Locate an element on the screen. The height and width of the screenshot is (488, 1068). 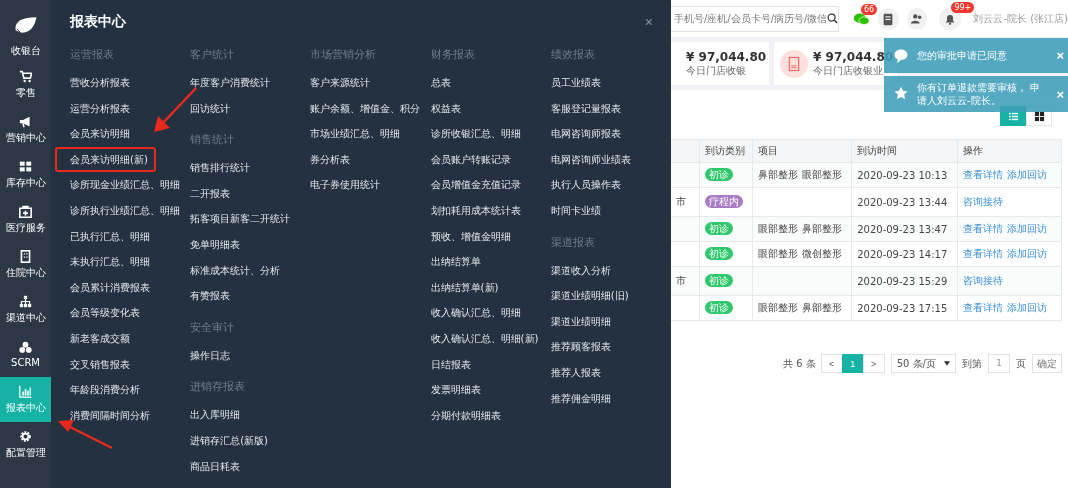
sidebar-item: 配置管理 is located at coordinates (25, 444).